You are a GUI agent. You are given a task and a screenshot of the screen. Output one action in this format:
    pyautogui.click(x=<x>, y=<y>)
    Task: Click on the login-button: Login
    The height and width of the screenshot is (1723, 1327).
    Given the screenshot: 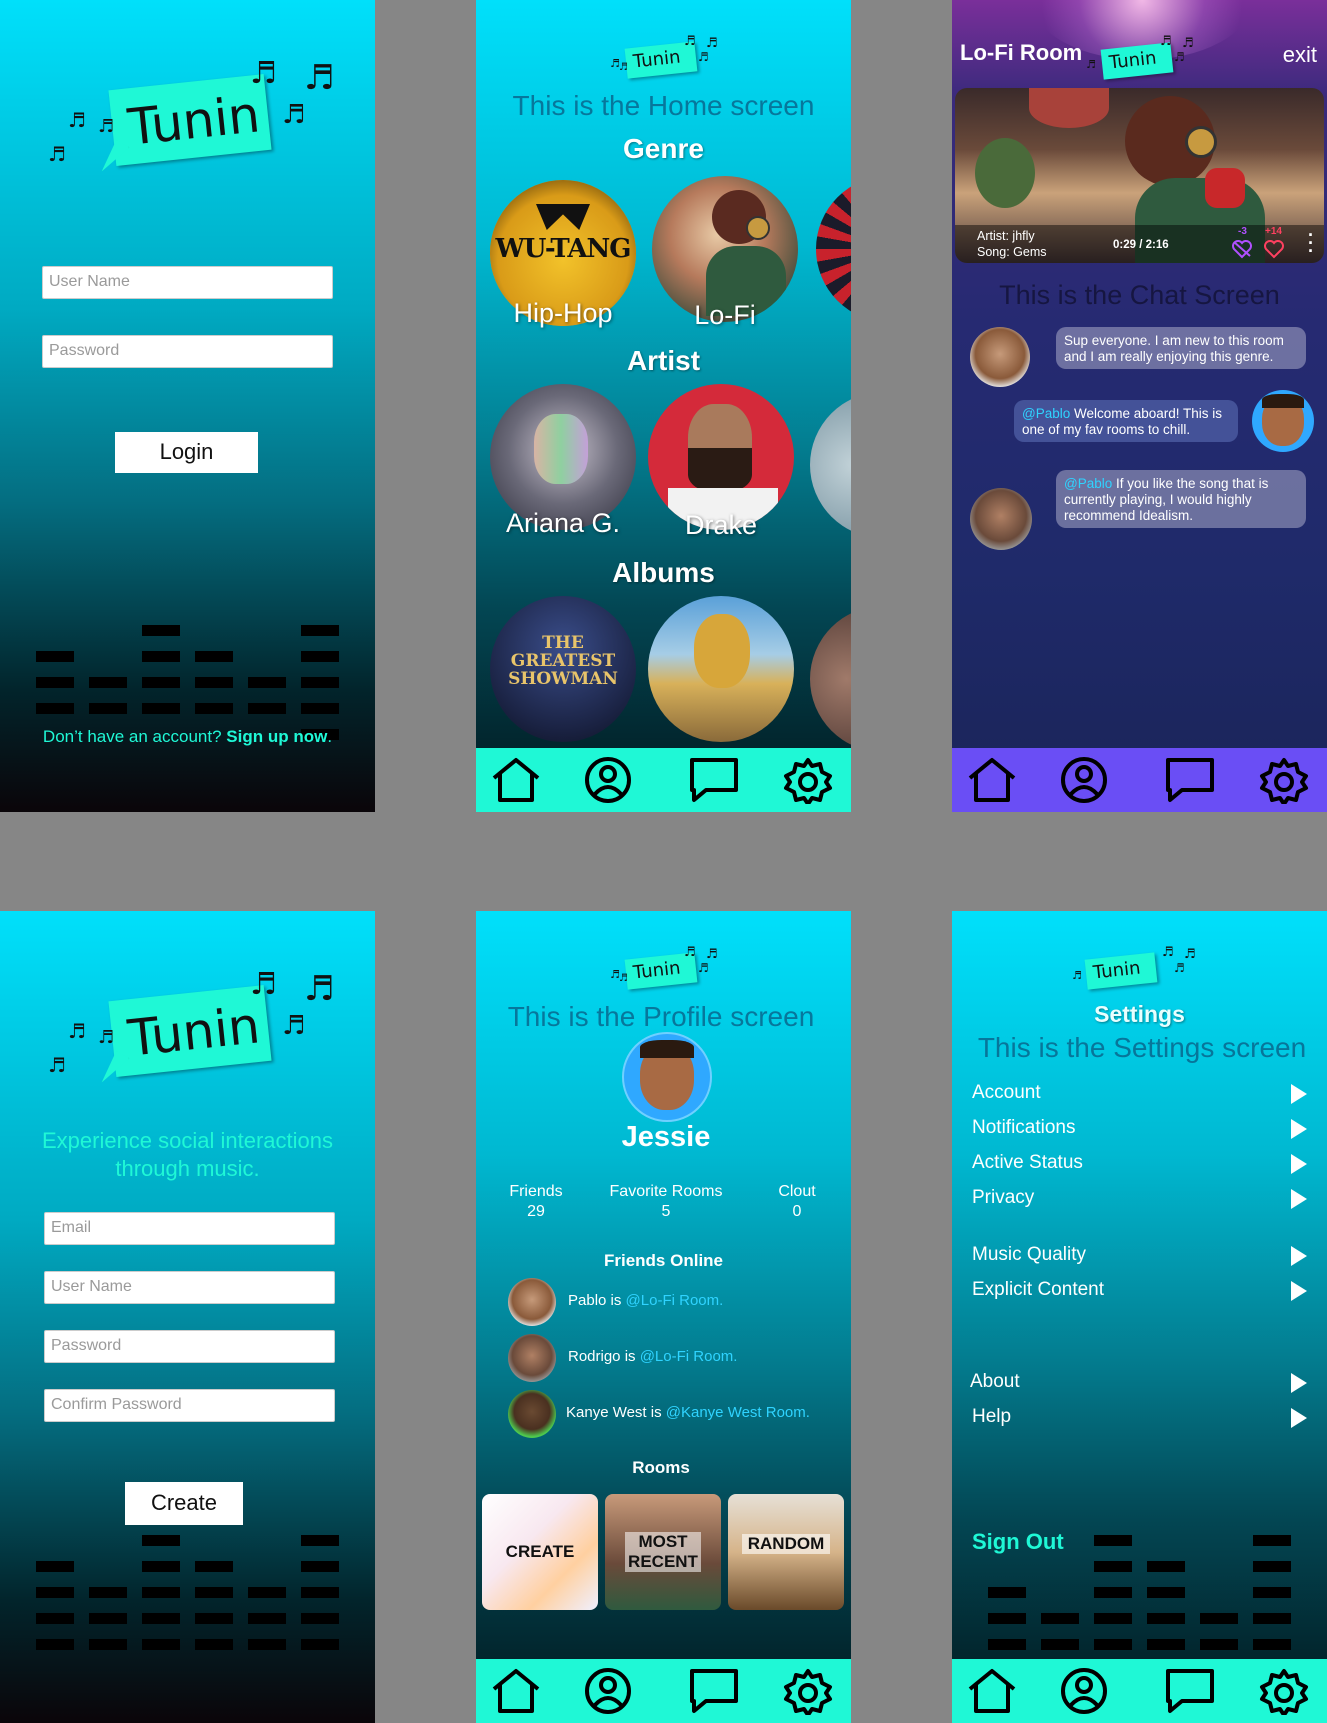 What is the action you would take?
    pyautogui.click(x=186, y=452)
    